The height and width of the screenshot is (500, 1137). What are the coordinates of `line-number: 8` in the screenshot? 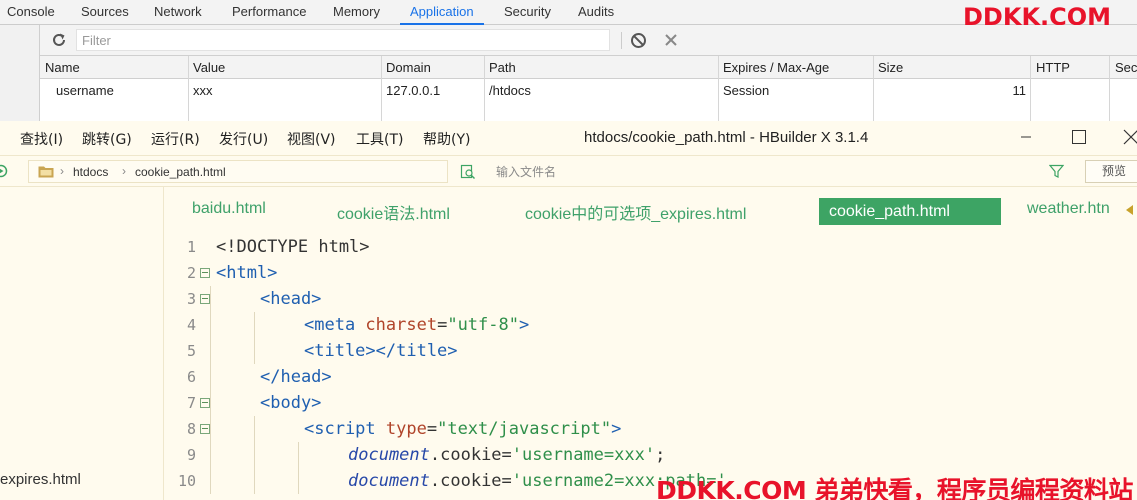 It's located at (191, 429).